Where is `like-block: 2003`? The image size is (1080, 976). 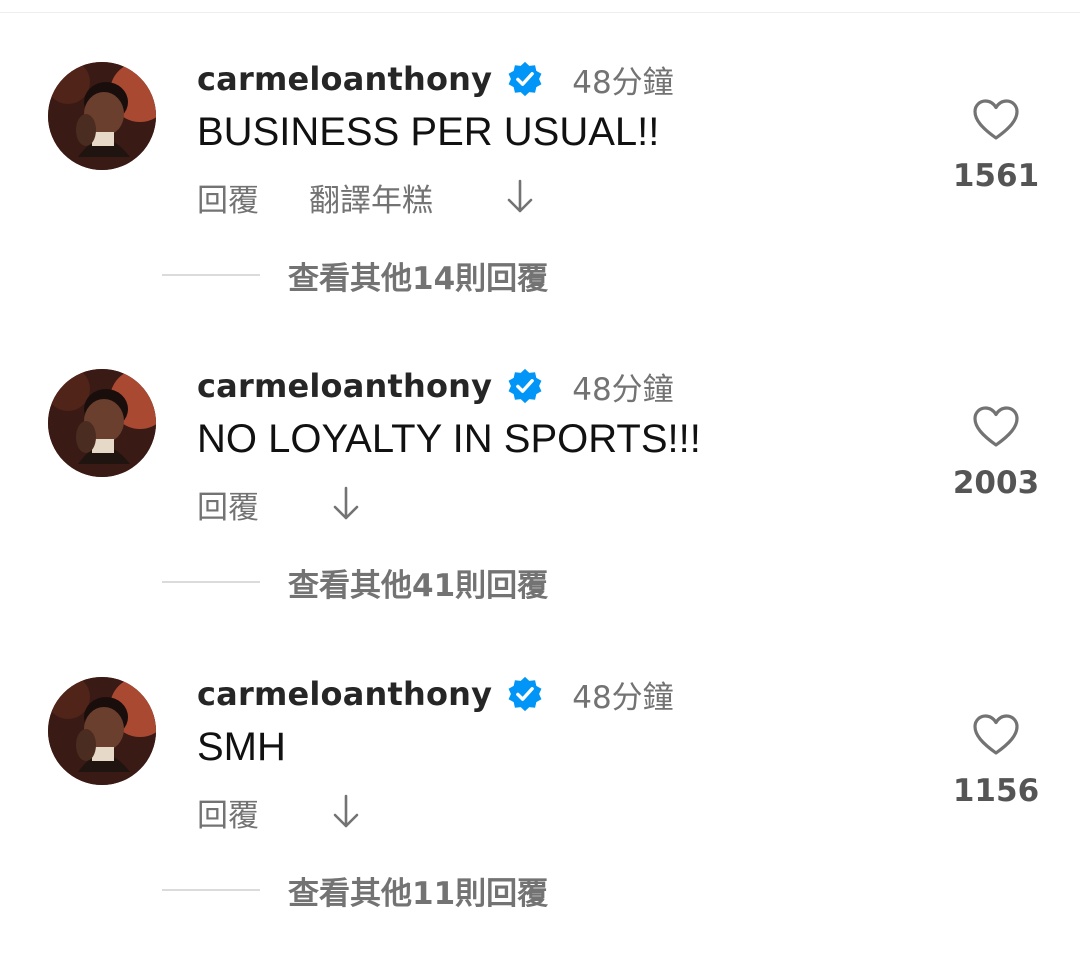 like-block: 2003 is located at coordinates (996, 453).